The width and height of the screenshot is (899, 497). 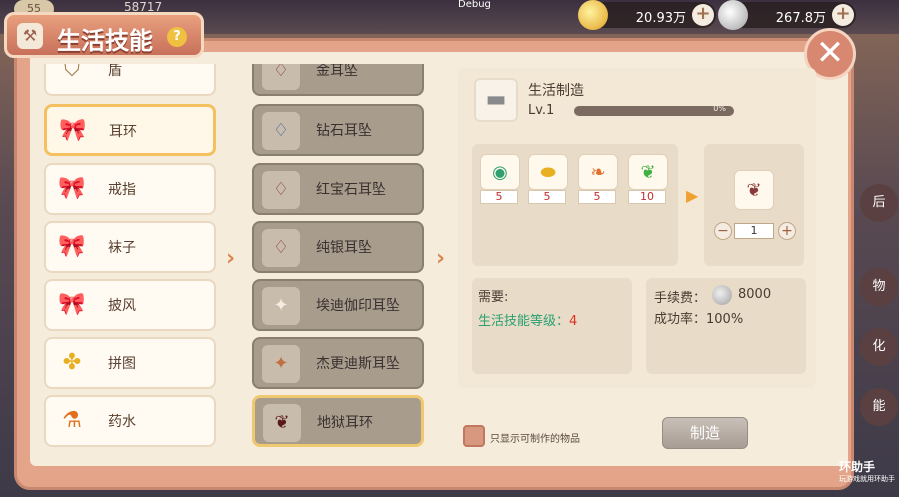 What do you see at coordinates (593, 15) in the screenshot?
I see `gold-coin-icon` at bounding box center [593, 15].